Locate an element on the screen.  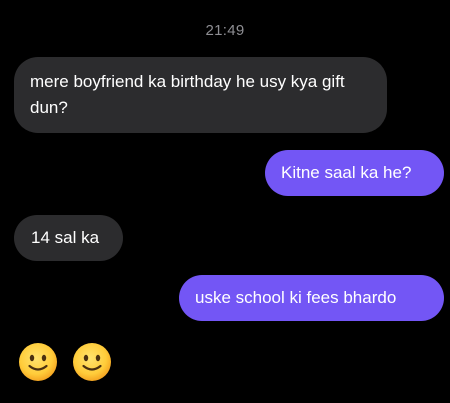
emoji-message is located at coordinates (65, 362).